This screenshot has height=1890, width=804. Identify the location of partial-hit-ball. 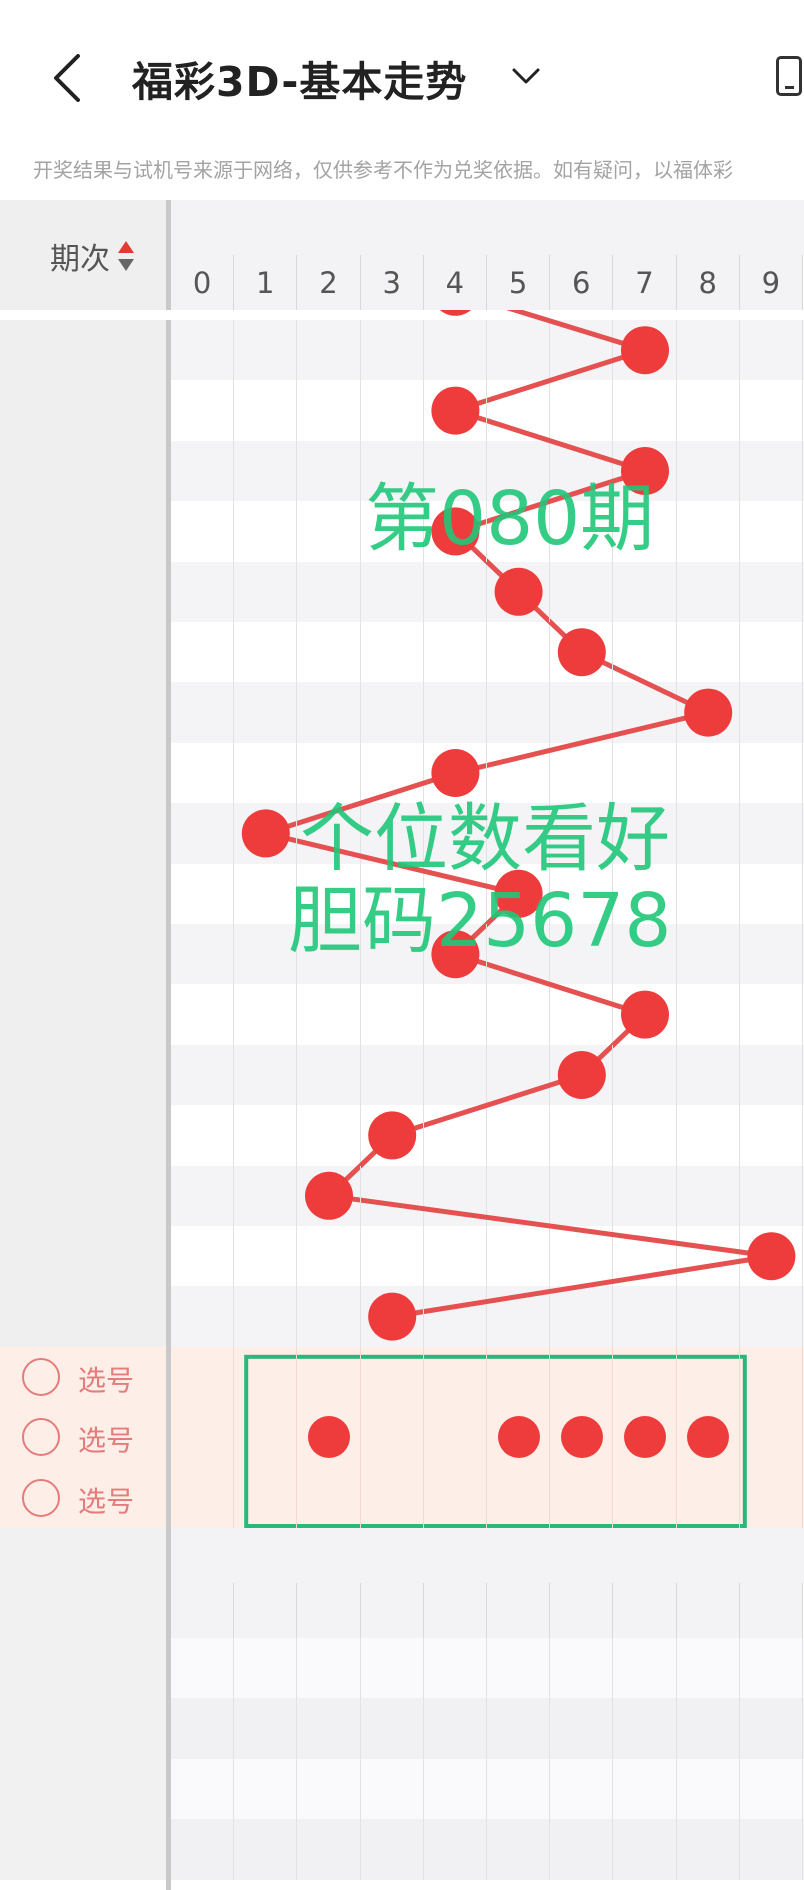
(455, 313).